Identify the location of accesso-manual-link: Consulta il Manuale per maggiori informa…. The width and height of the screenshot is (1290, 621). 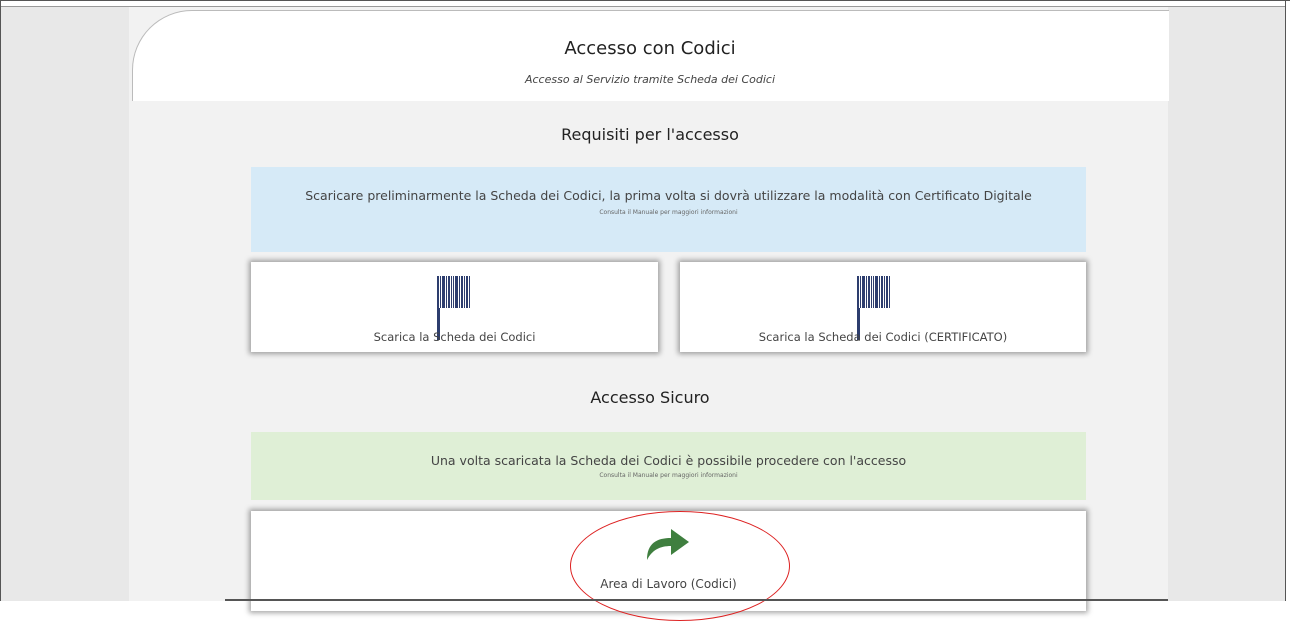
(668, 475).